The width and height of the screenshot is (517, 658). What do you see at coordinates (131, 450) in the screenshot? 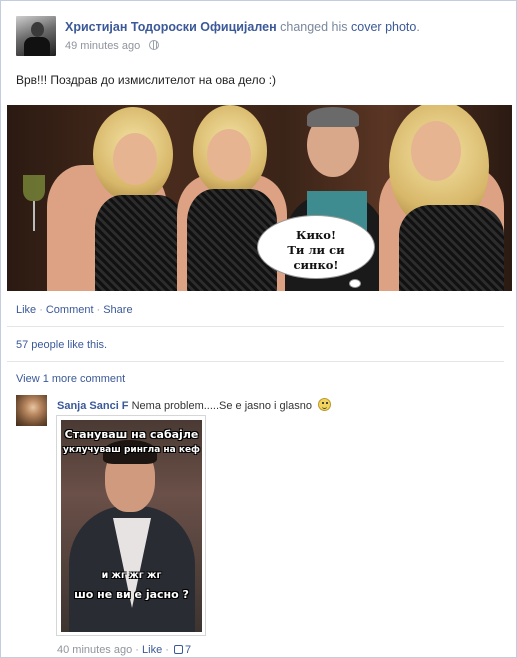
I see `meme-caption-second: уклучуваш рингла на кеф` at bounding box center [131, 450].